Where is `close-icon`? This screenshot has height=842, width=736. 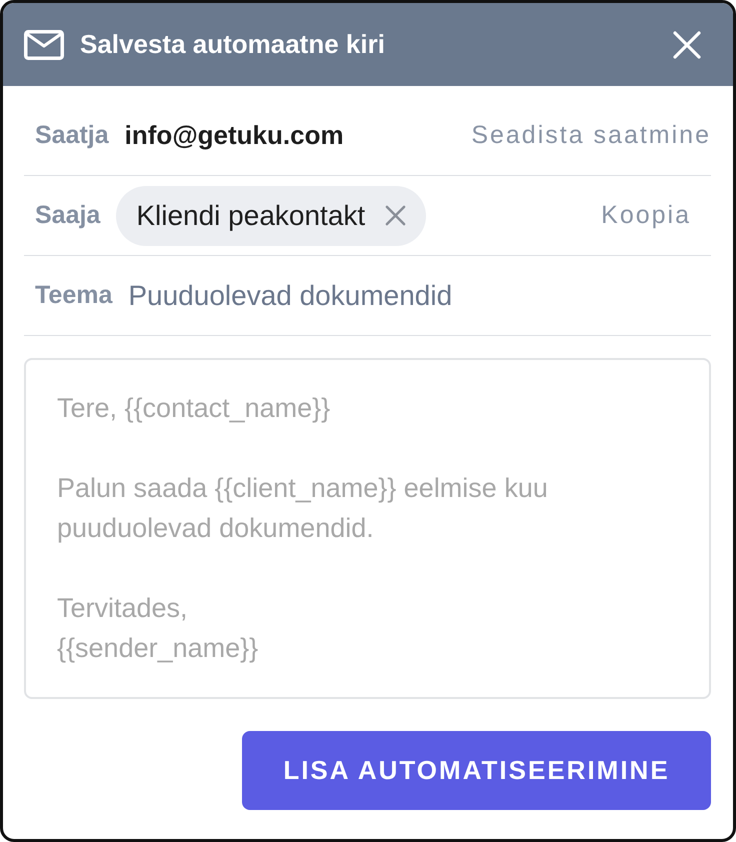 close-icon is located at coordinates (687, 44).